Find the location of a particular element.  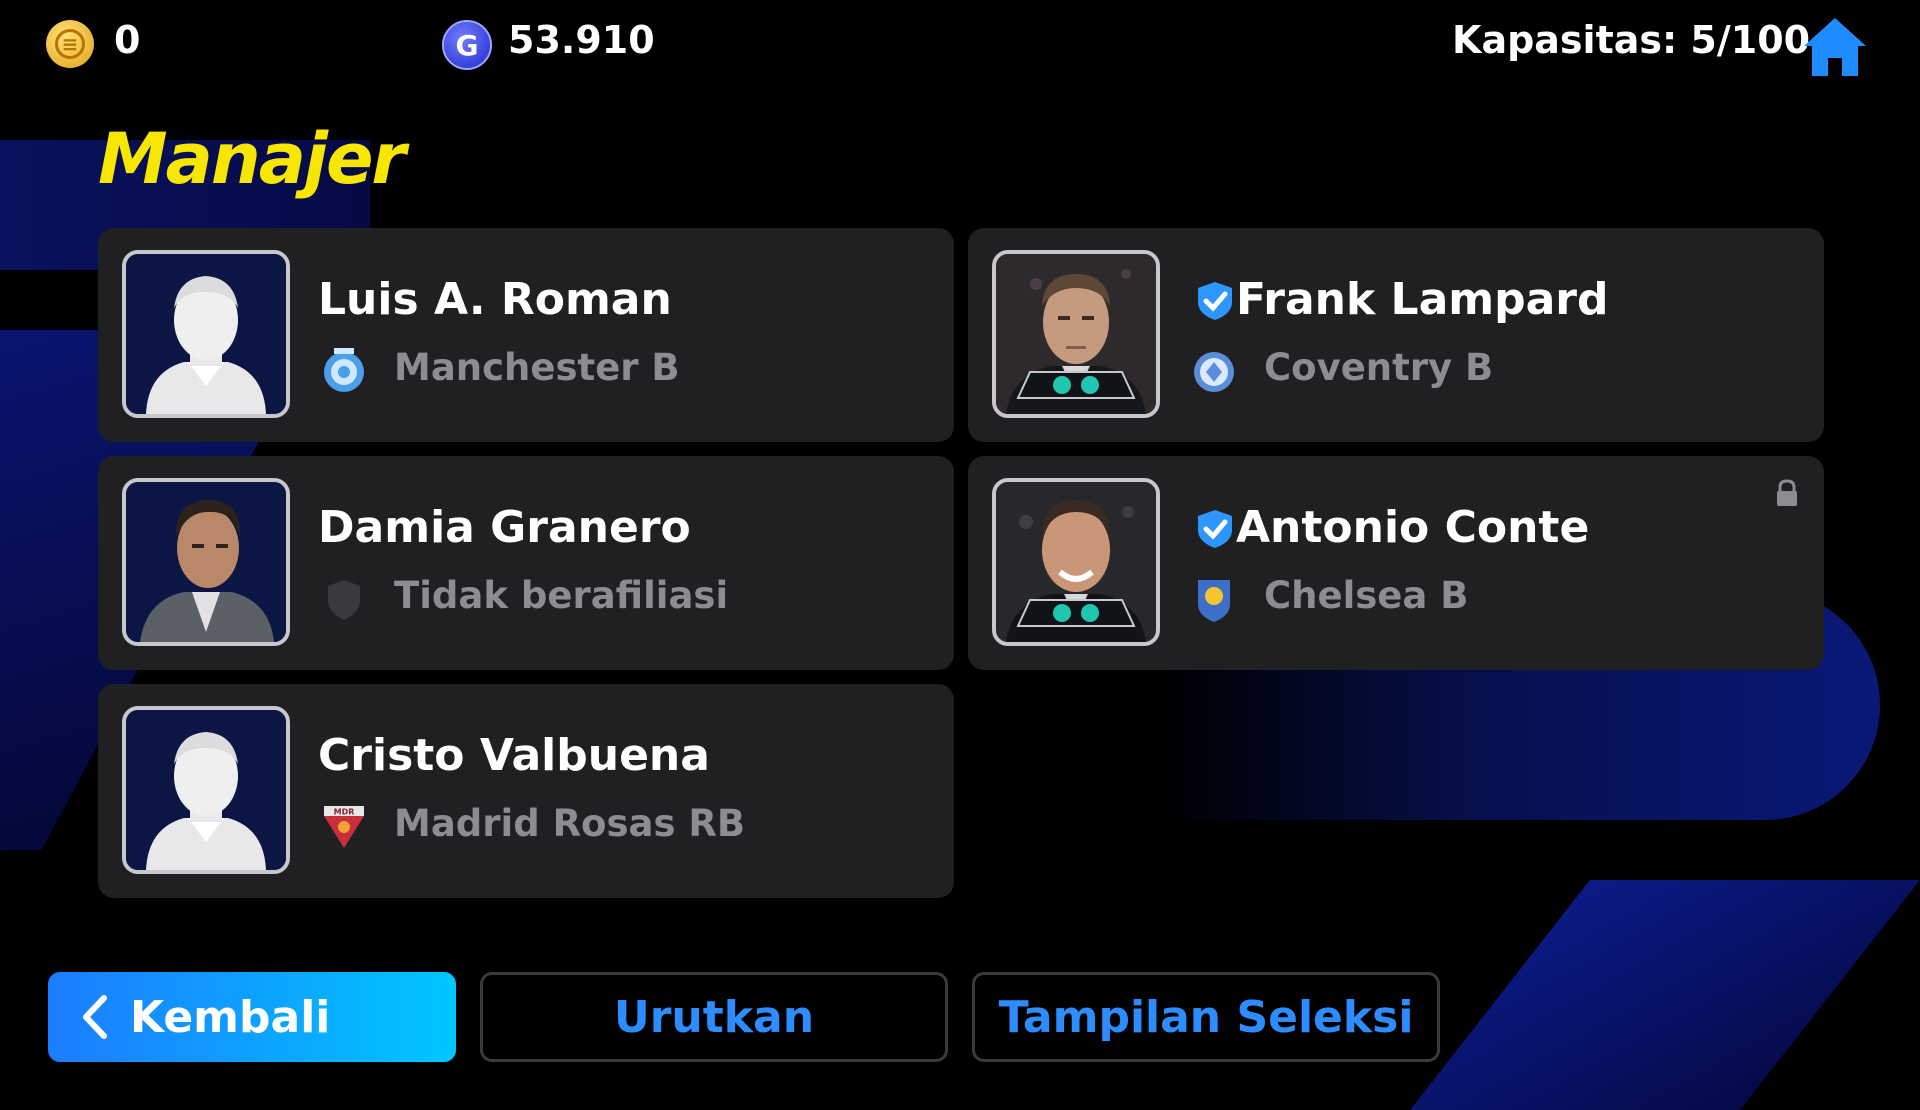

manager-name: Luis A. Roman is located at coordinates (495, 299).